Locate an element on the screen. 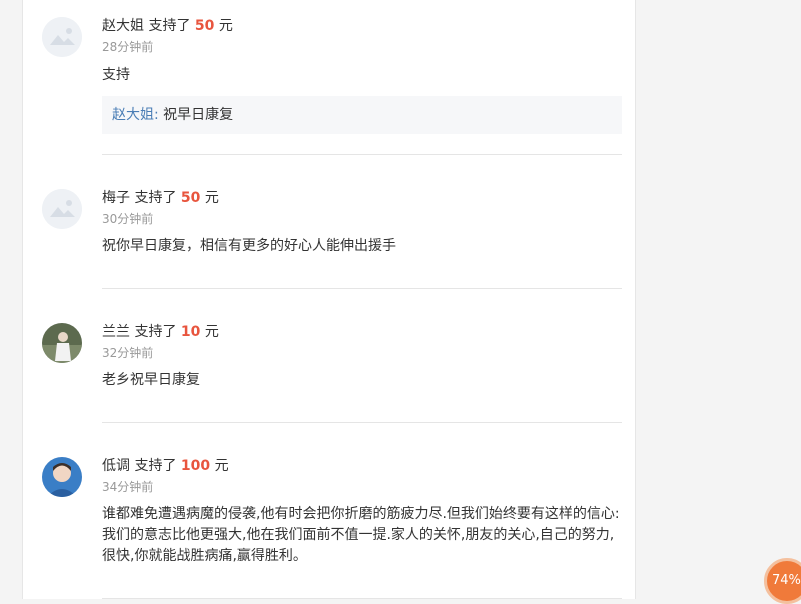 This screenshot has height=604, width=801. comment-time: 30分钟前 is located at coordinates (128, 219).